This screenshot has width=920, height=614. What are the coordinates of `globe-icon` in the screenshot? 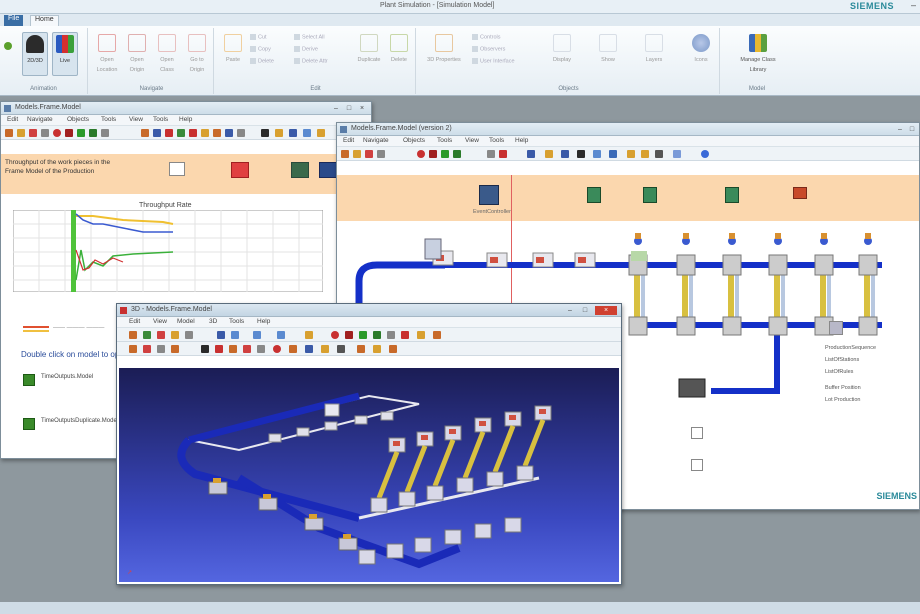 It's located at (705, 154).